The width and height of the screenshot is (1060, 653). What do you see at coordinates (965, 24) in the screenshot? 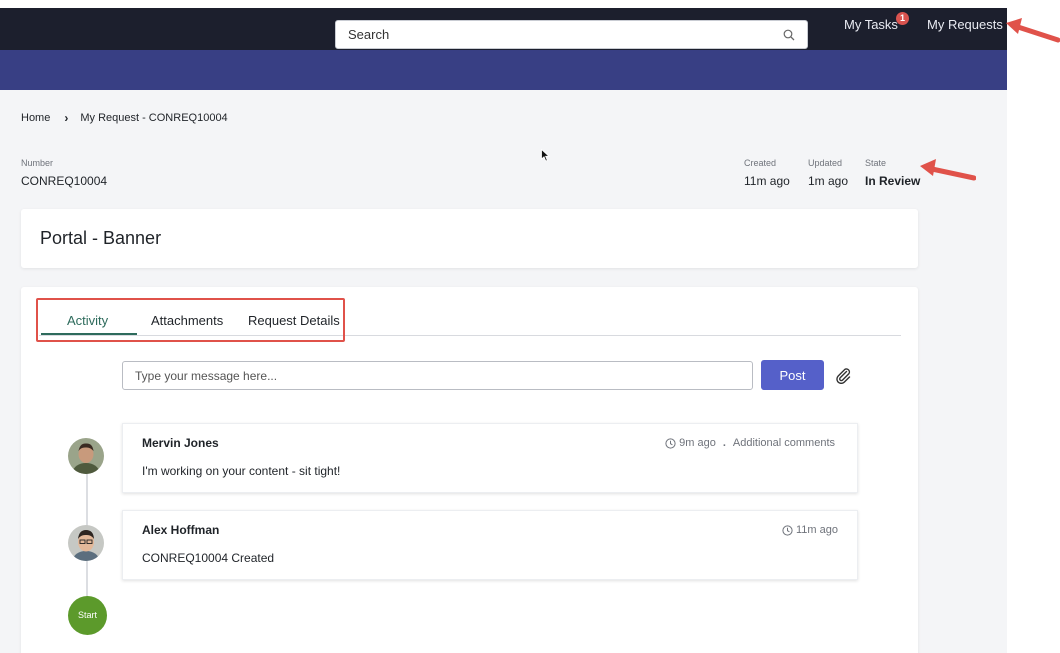
I see `my-requests-link: My Requests` at bounding box center [965, 24].